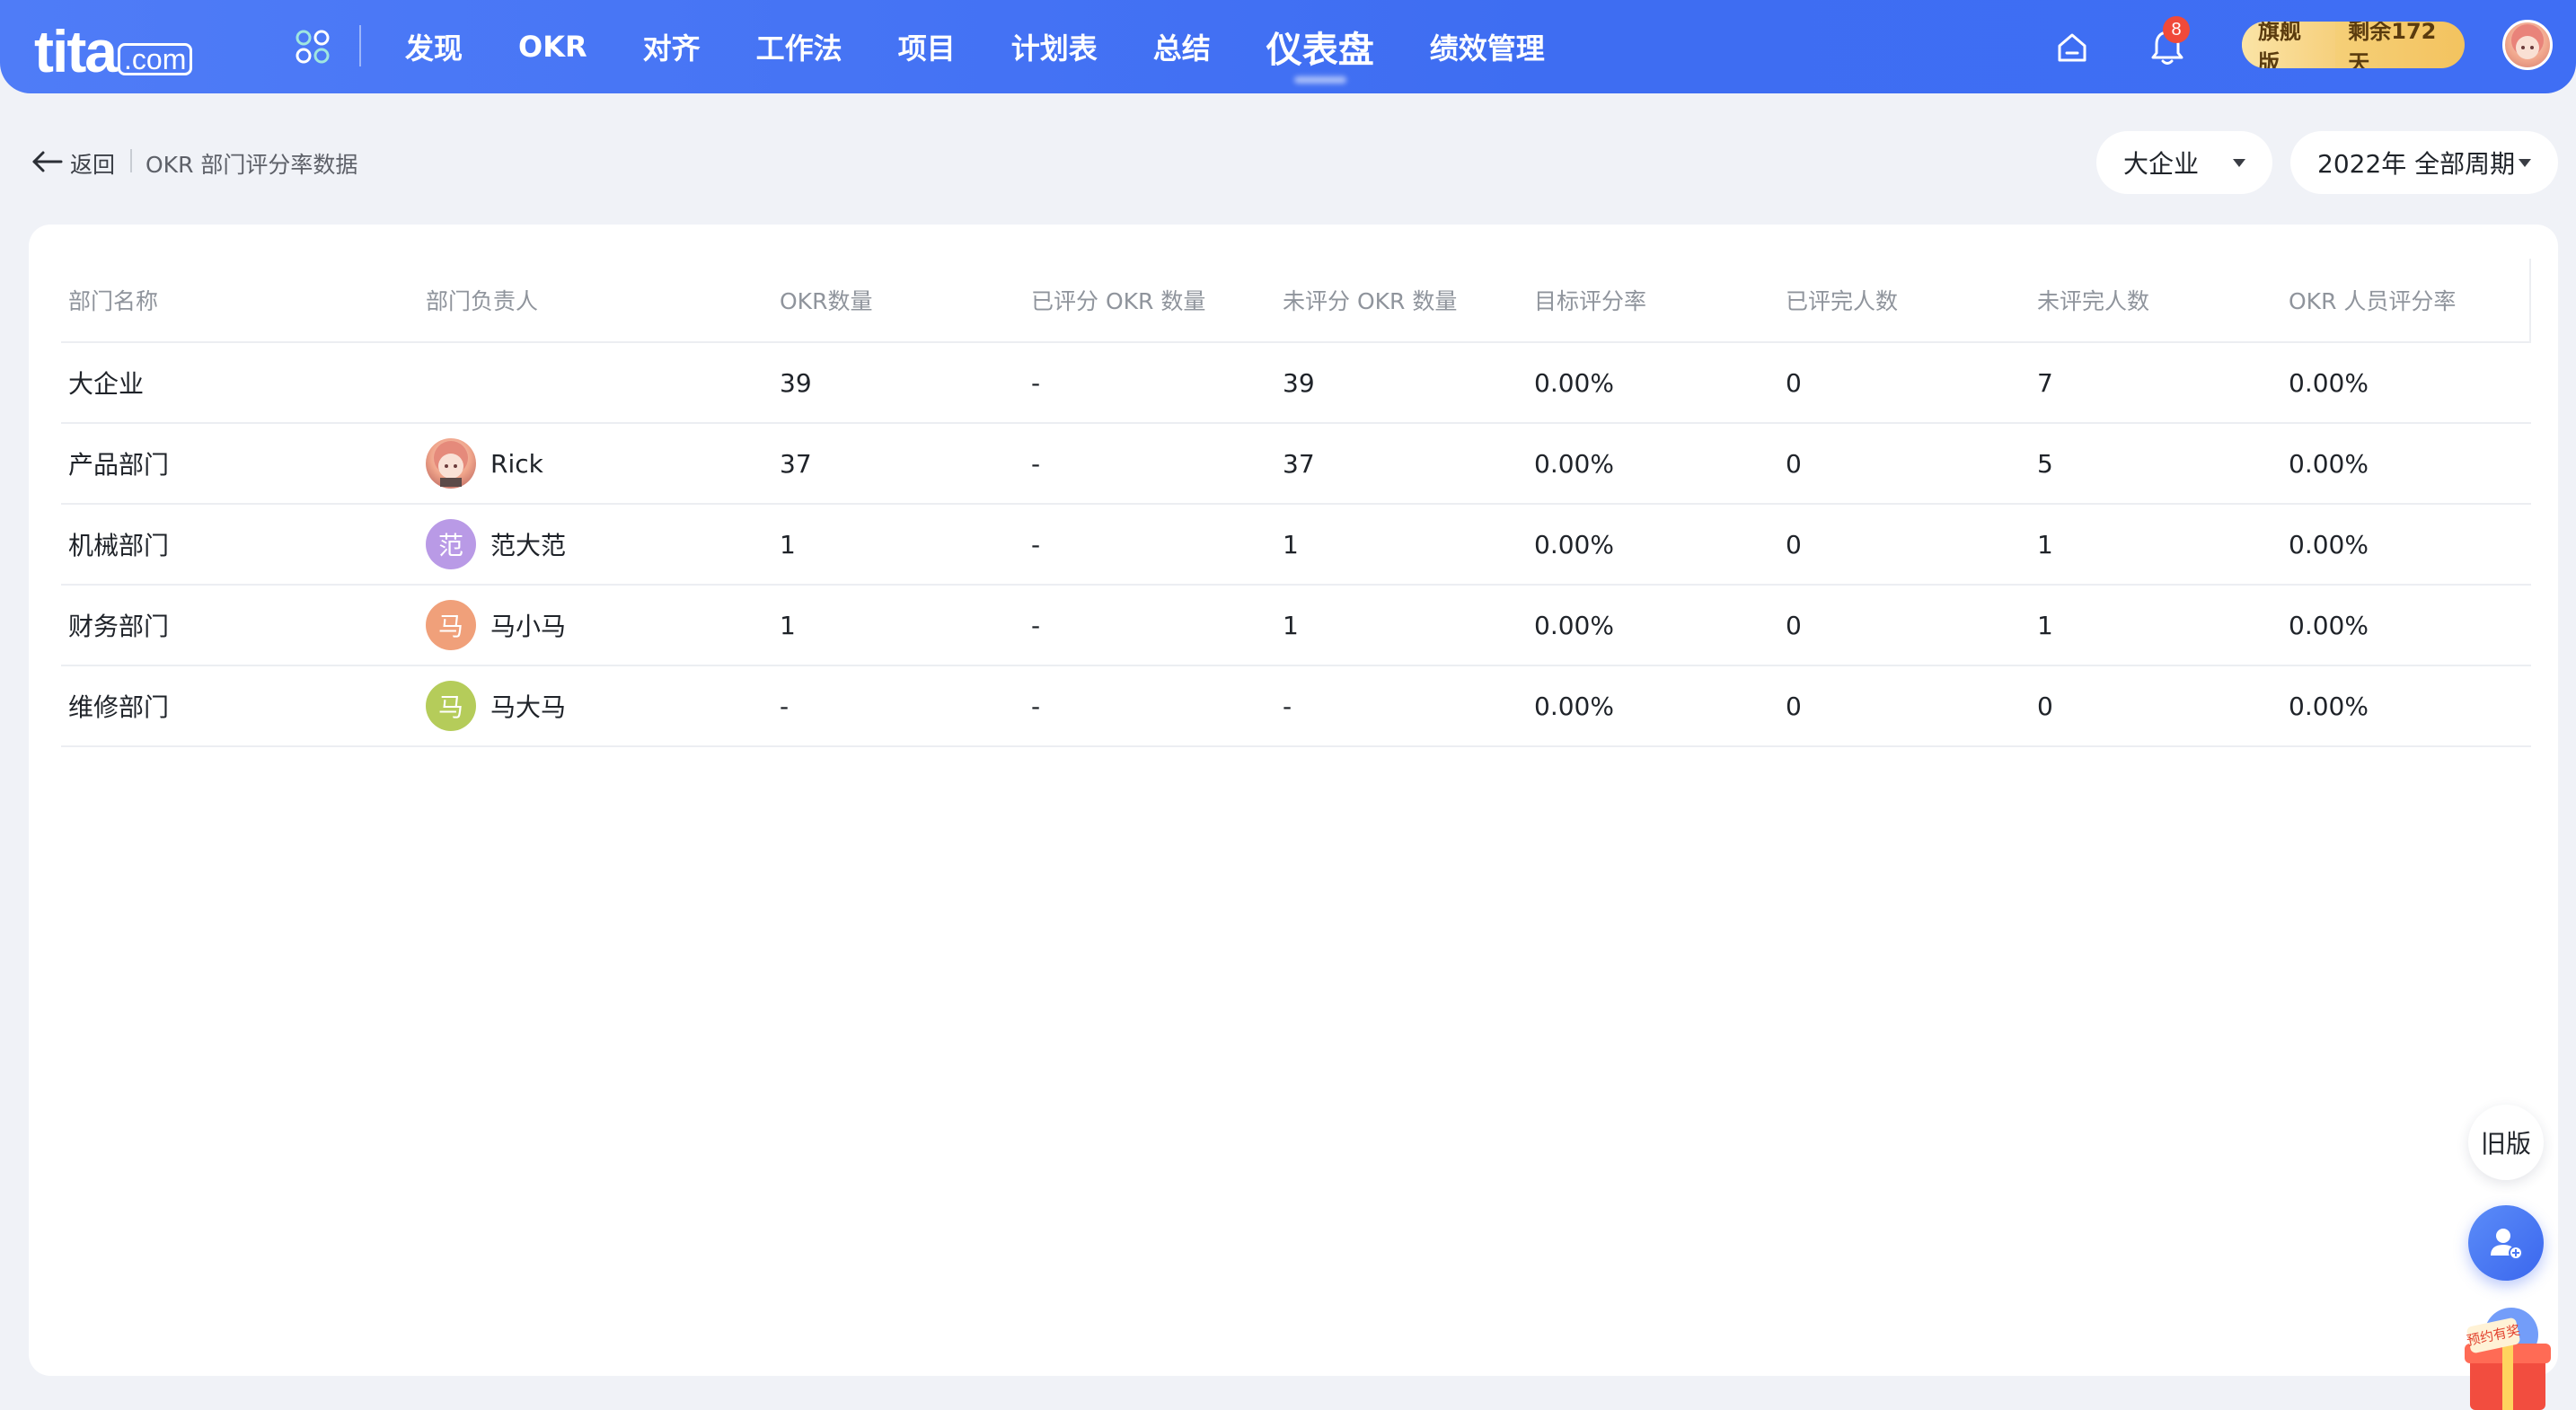 This screenshot has height=1410, width=2576. What do you see at coordinates (252, 165) in the screenshot?
I see `page-title: OKR 部门评分率数据` at bounding box center [252, 165].